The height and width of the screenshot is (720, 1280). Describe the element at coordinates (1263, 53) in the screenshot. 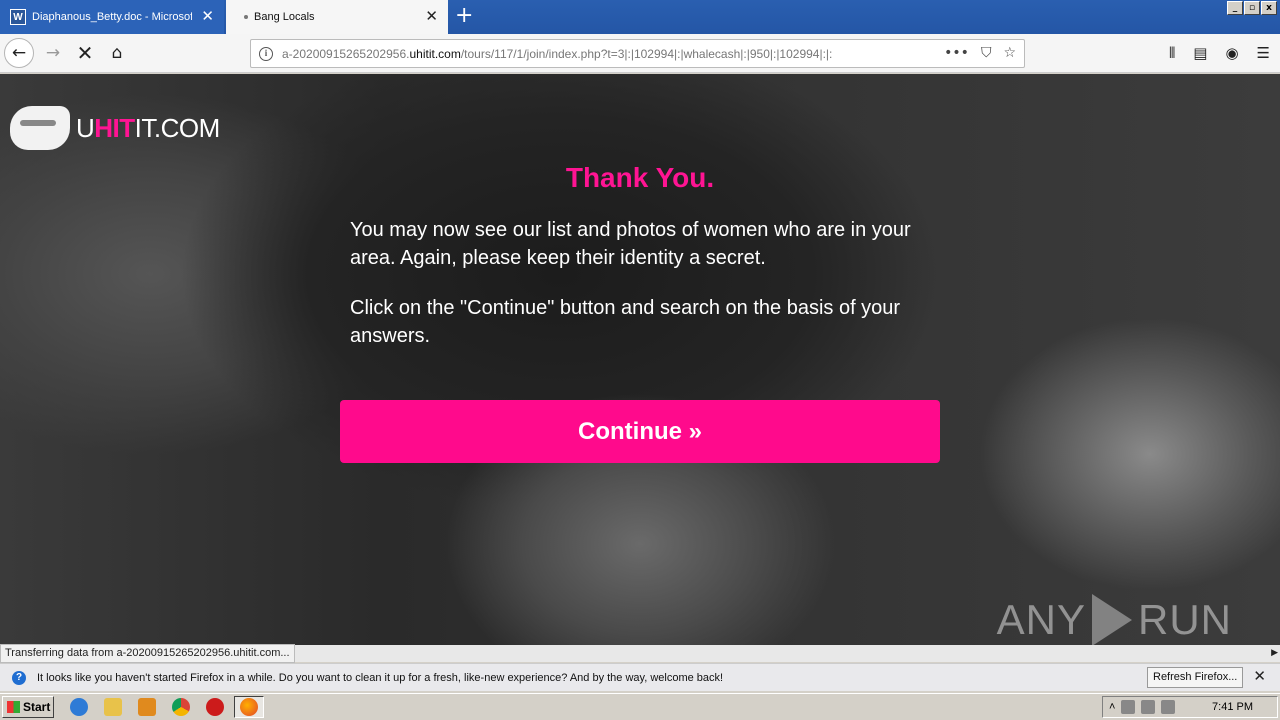

I see `menu-icon: ☰` at that location.